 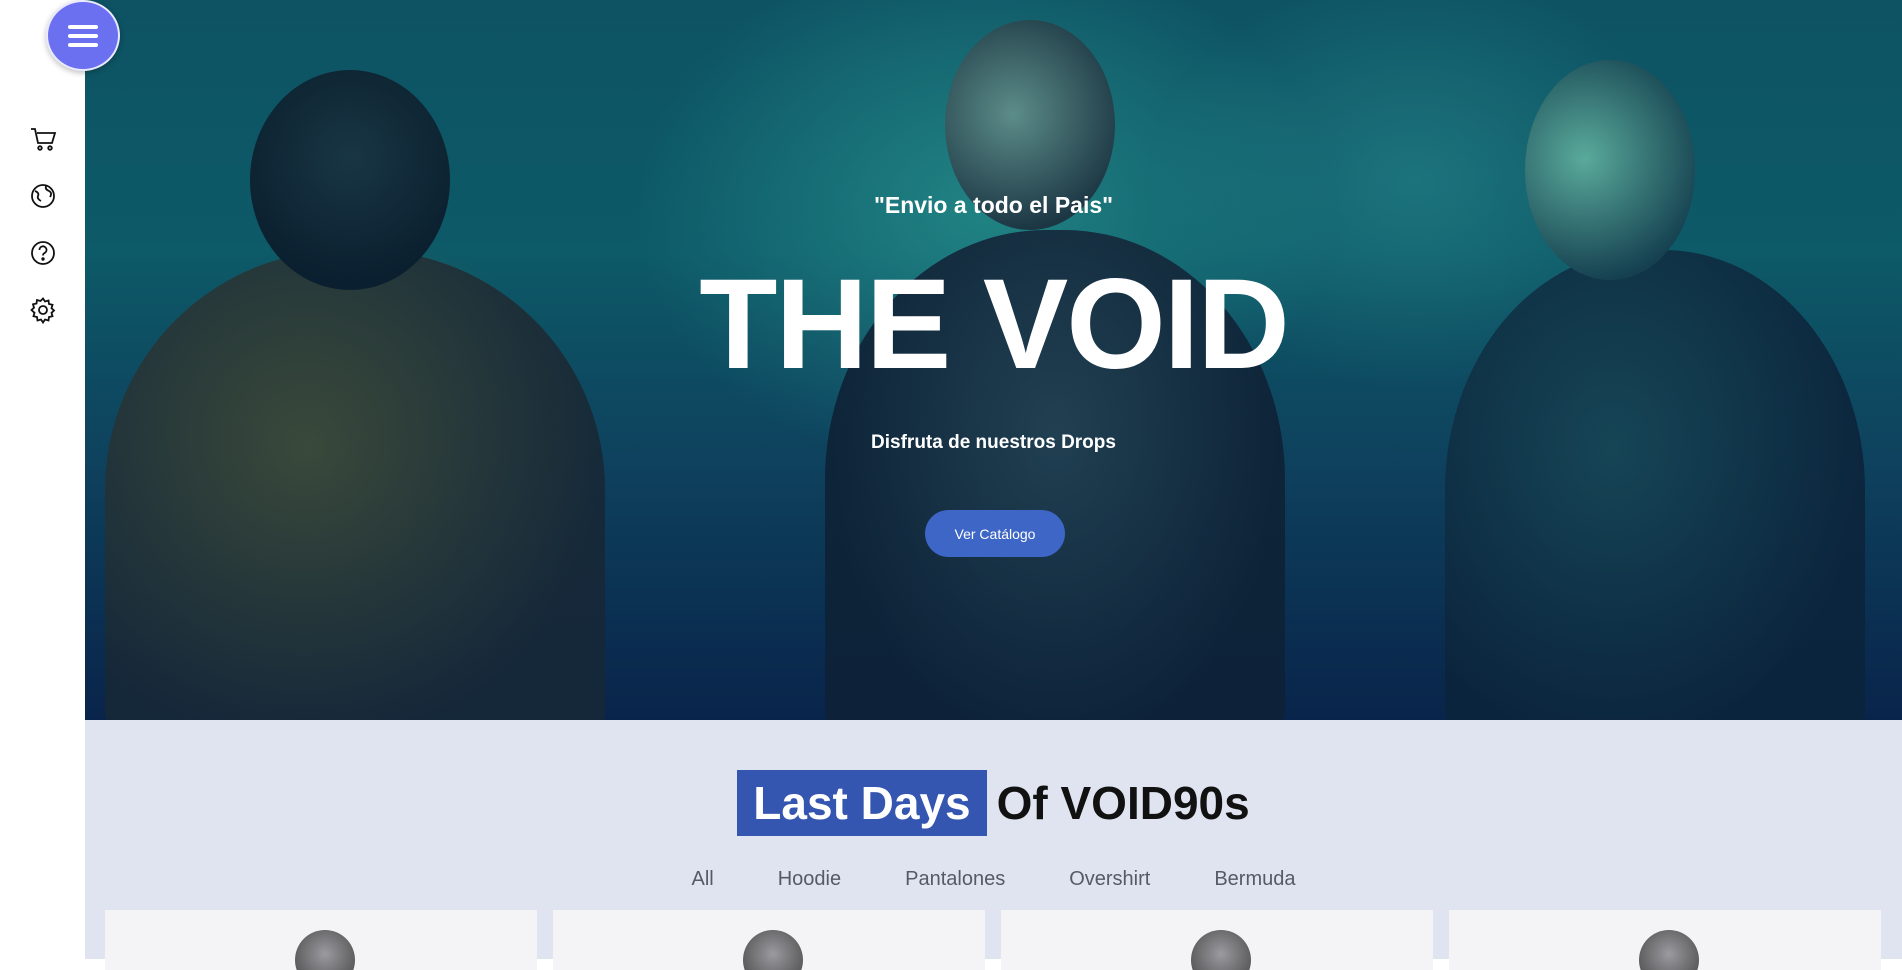 What do you see at coordinates (995, 533) in the screenshot?
I see `view-catalog-button: Ver Catálogo` at bounding box center [995, 533].